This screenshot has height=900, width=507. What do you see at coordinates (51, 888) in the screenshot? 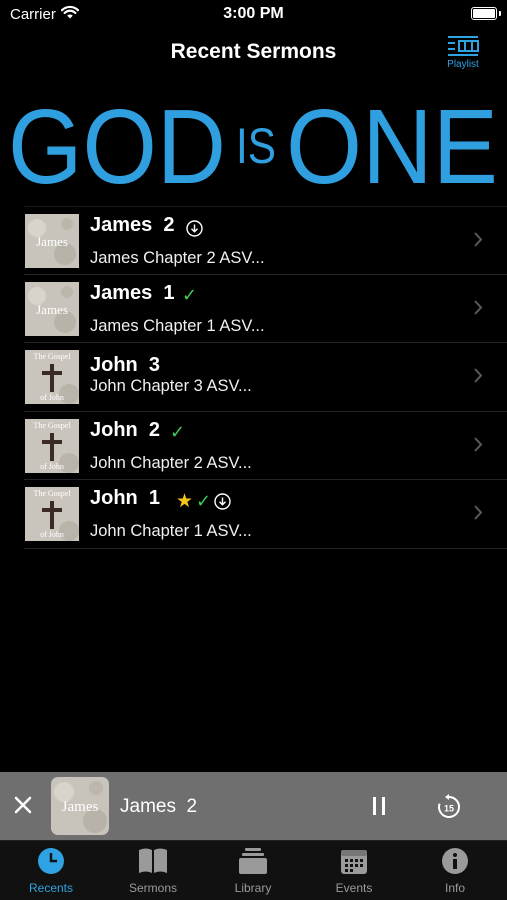
I see `tab-label: Recents` at bounding box center [51, 888].